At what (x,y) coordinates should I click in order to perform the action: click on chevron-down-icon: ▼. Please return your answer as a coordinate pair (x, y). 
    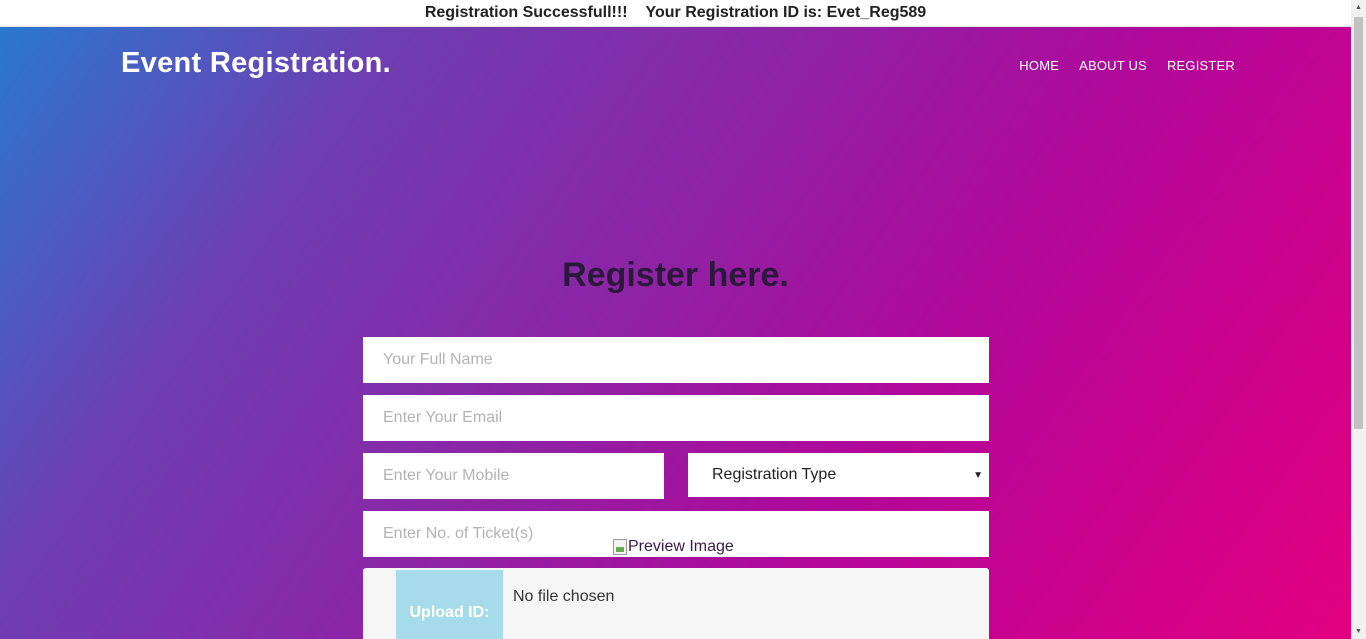
    Looking at the image, I should click on (978, 475).